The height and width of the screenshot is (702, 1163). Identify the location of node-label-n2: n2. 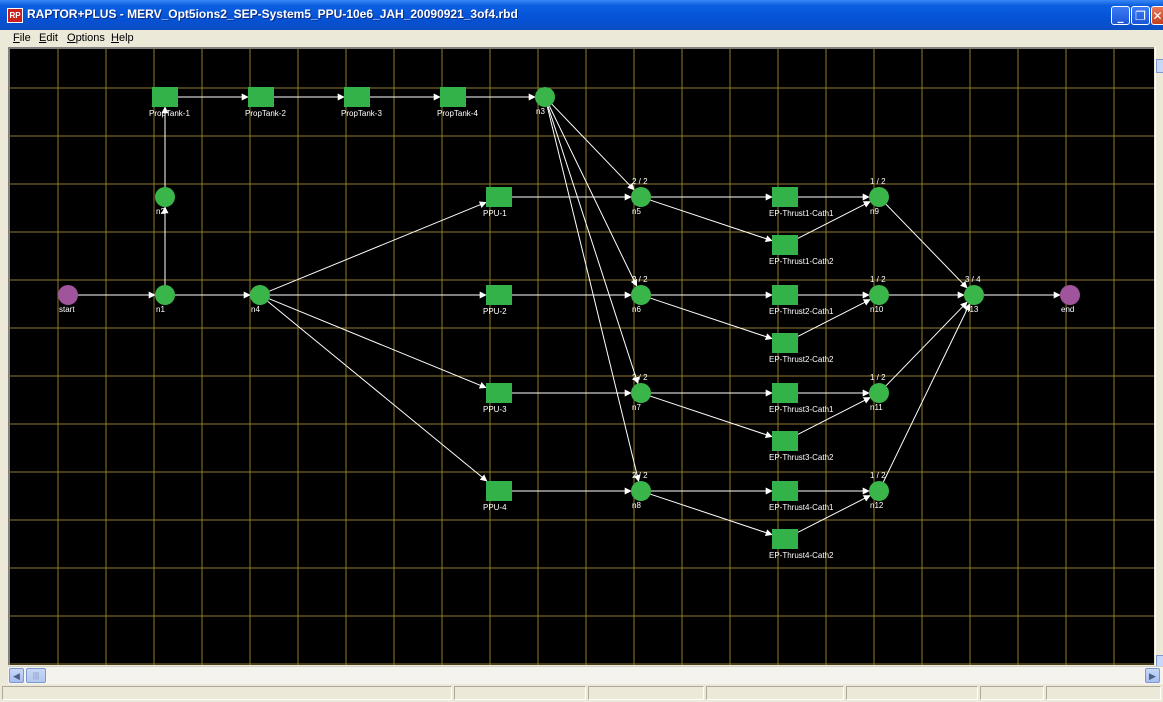
(160, 211).